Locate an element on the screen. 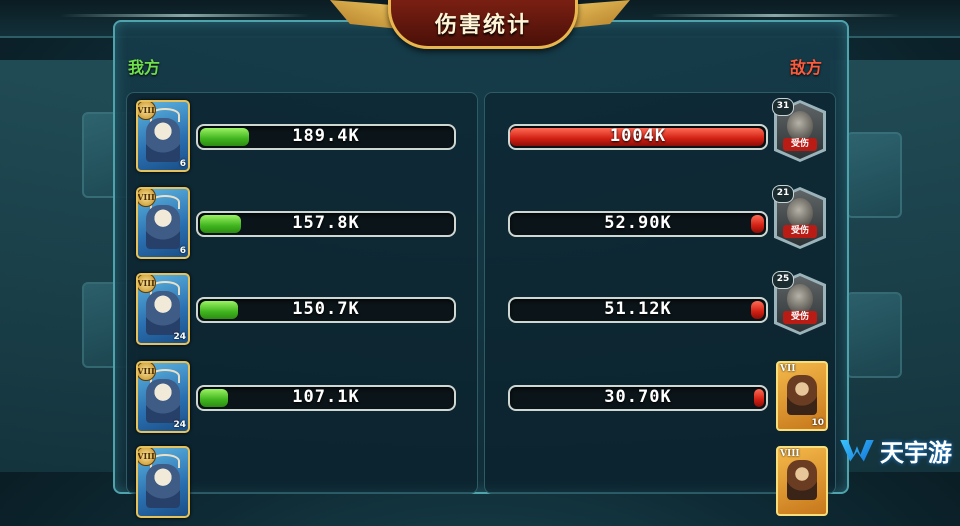 The image size is (960, 526). ally-damage-bar: 107.1K is located at coordinates (326, 398).